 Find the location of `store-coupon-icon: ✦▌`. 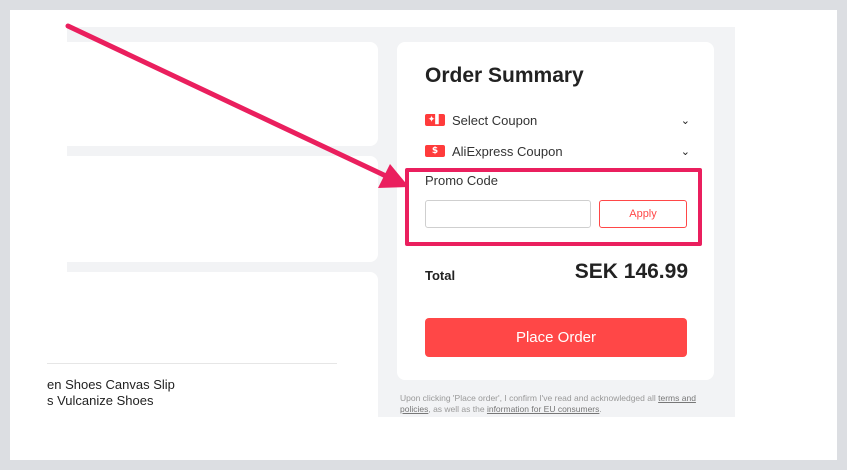

store-coupon-icon: ✦▌ is located at coordinates (435, 120).